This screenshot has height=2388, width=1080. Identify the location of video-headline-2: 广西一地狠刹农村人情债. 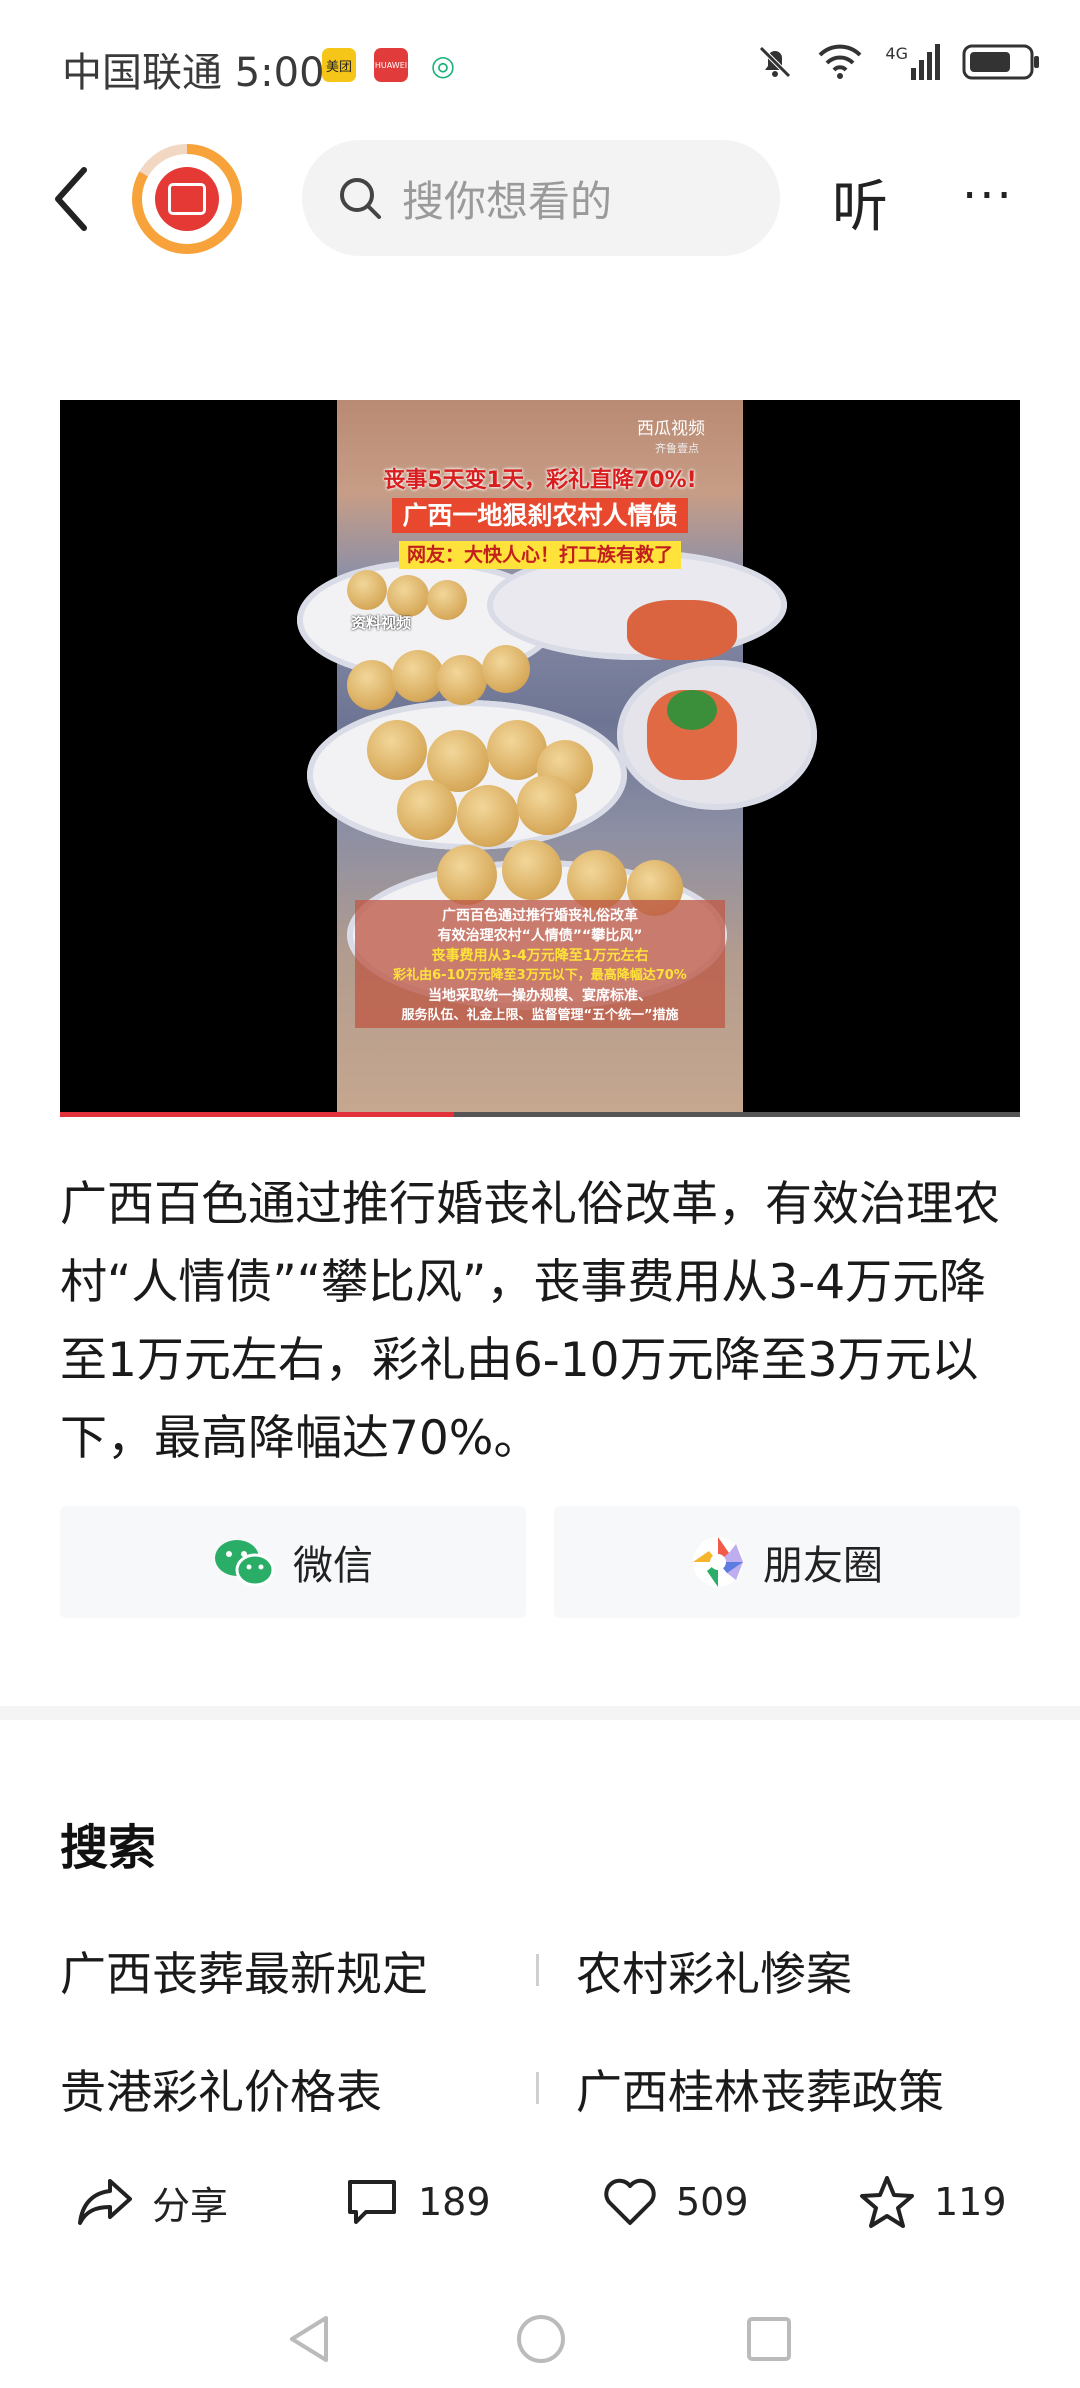
(540, 514).